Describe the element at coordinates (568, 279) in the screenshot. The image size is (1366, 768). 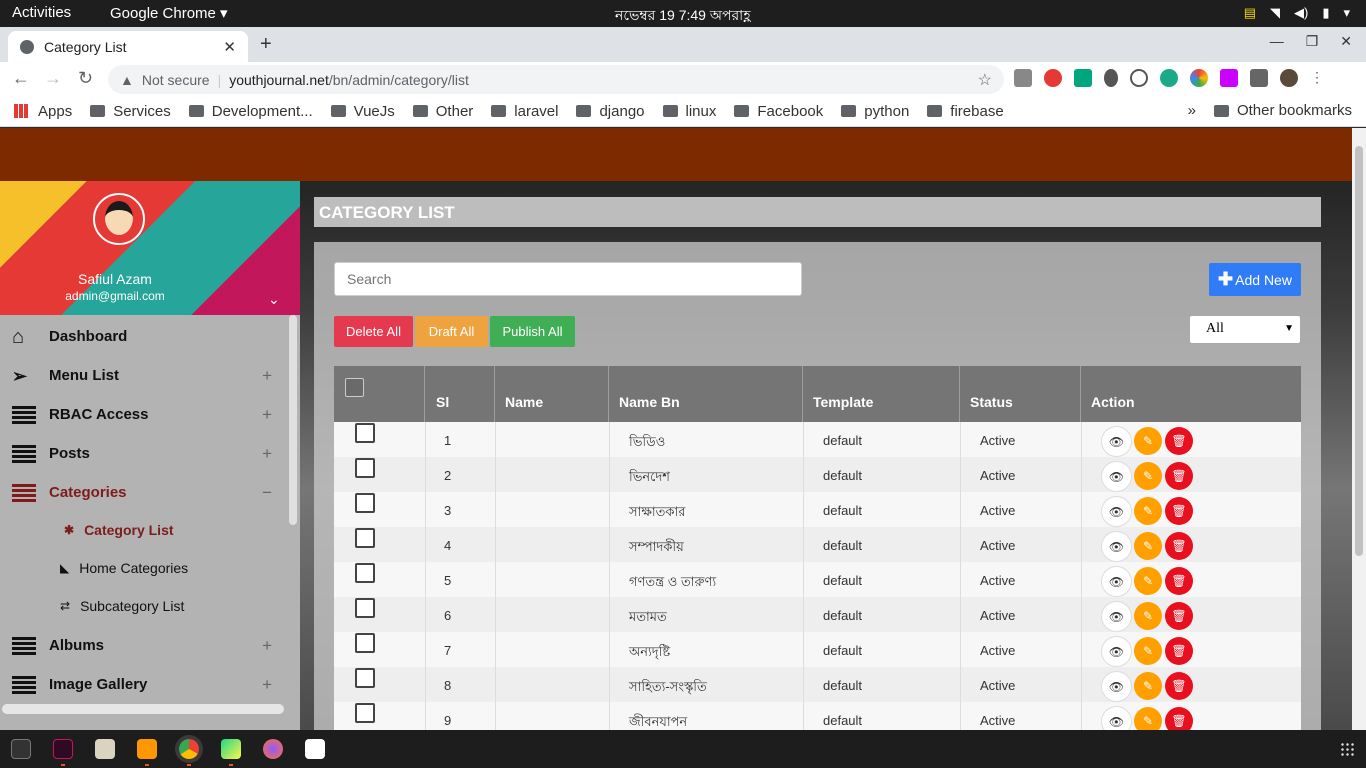
I see `search-input` at that location.